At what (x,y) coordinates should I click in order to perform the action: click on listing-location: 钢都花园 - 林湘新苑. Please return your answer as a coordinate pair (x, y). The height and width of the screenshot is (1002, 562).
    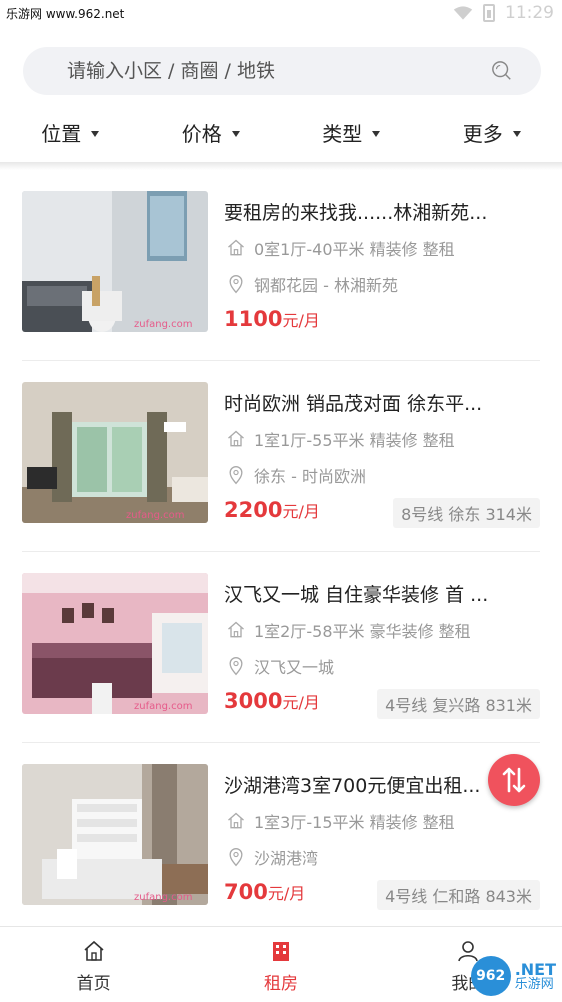
    Looking at the image, I should click on (312, 284).